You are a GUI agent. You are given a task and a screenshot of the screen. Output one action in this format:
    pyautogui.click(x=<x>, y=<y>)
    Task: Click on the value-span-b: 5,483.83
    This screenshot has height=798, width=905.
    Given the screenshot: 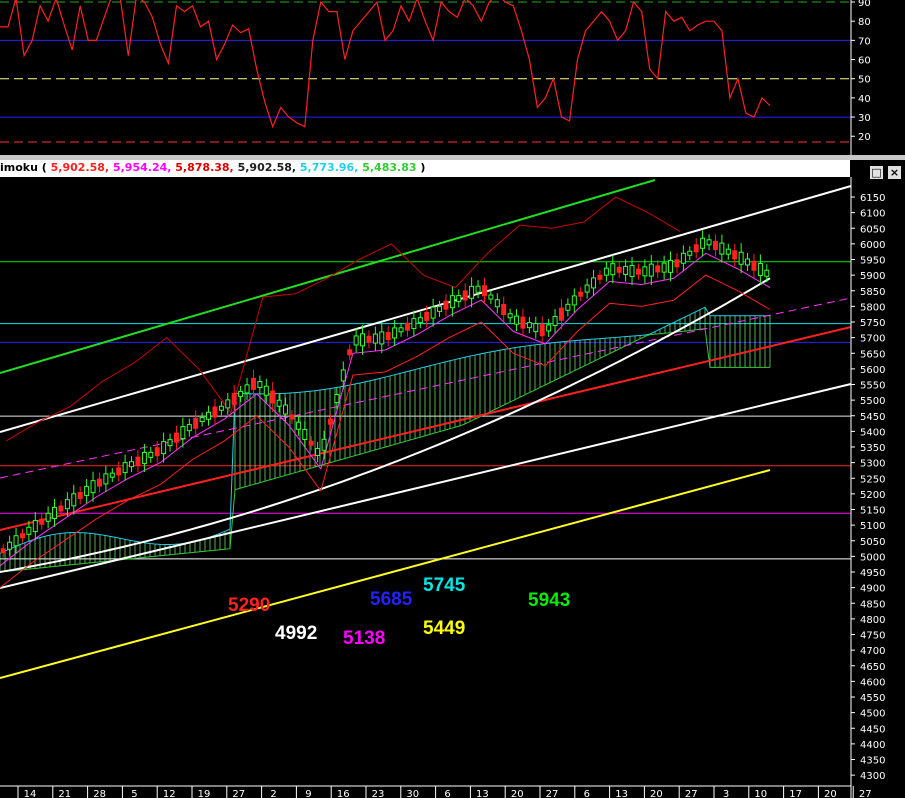 What is the action you would take?
    pyautogui.click(x=389, y=167)
    